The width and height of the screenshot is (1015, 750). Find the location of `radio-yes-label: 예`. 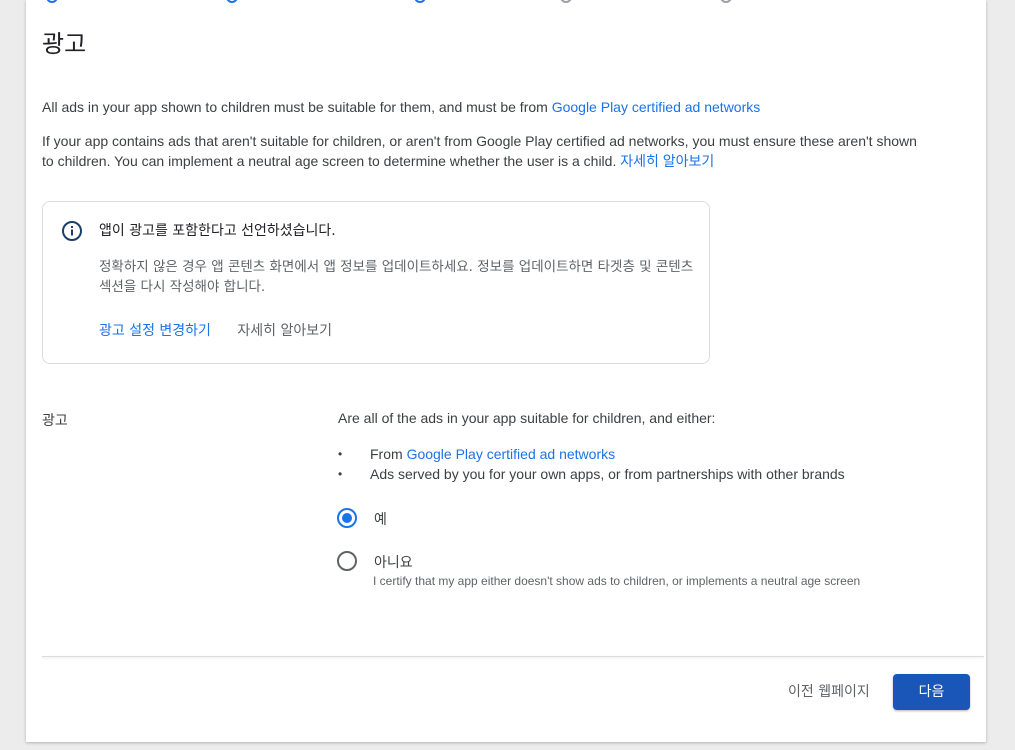

radio-yes-label: 예 is located at coordinates (380, 519).